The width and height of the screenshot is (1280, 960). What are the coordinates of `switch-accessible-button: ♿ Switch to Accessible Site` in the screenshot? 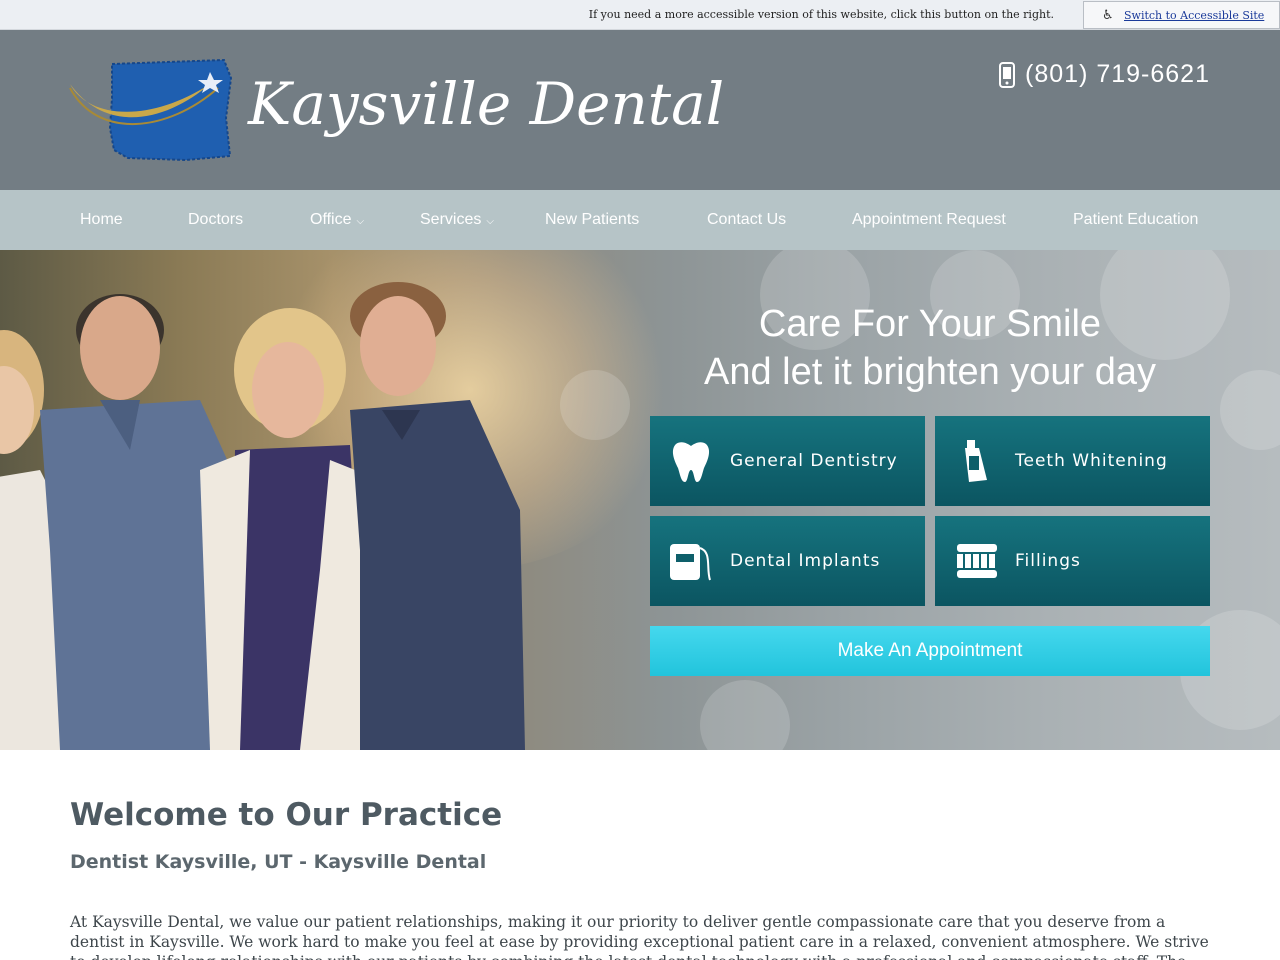 It's located at (1181, 15).